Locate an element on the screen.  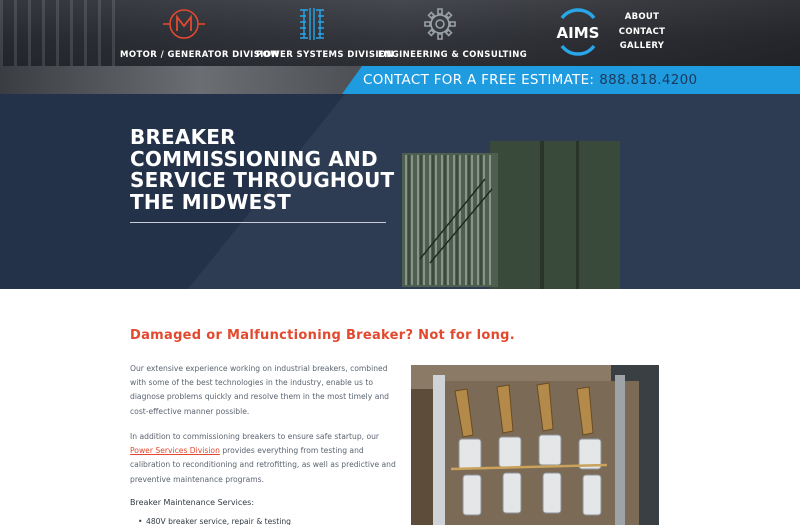
nav-motor-generator-division: MOTOR / GENERATOR DIVISION is located at coordinates (199, 33).